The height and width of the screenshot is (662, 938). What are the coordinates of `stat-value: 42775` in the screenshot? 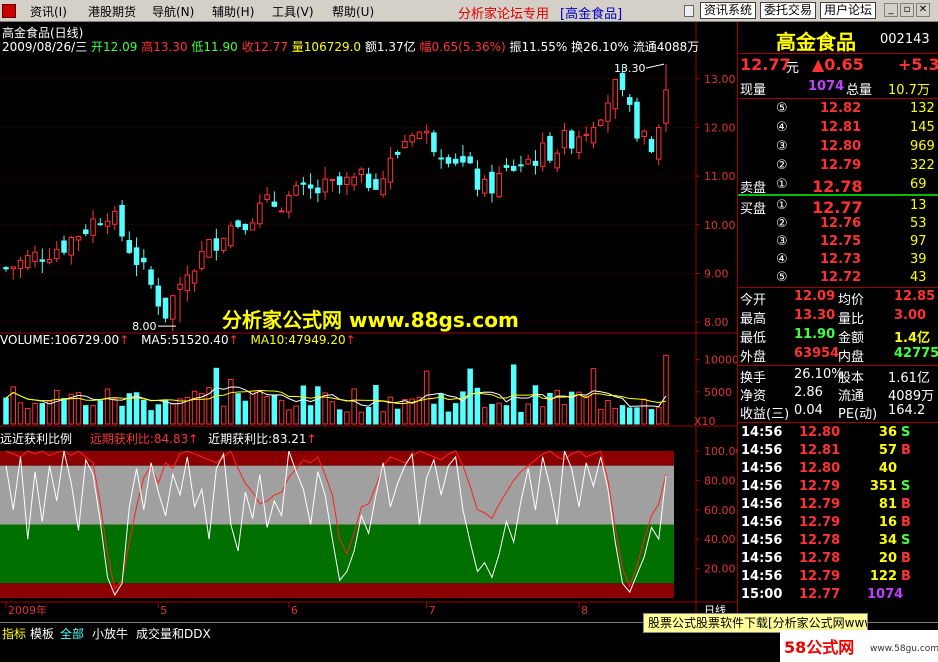 It's located at (916, 353).